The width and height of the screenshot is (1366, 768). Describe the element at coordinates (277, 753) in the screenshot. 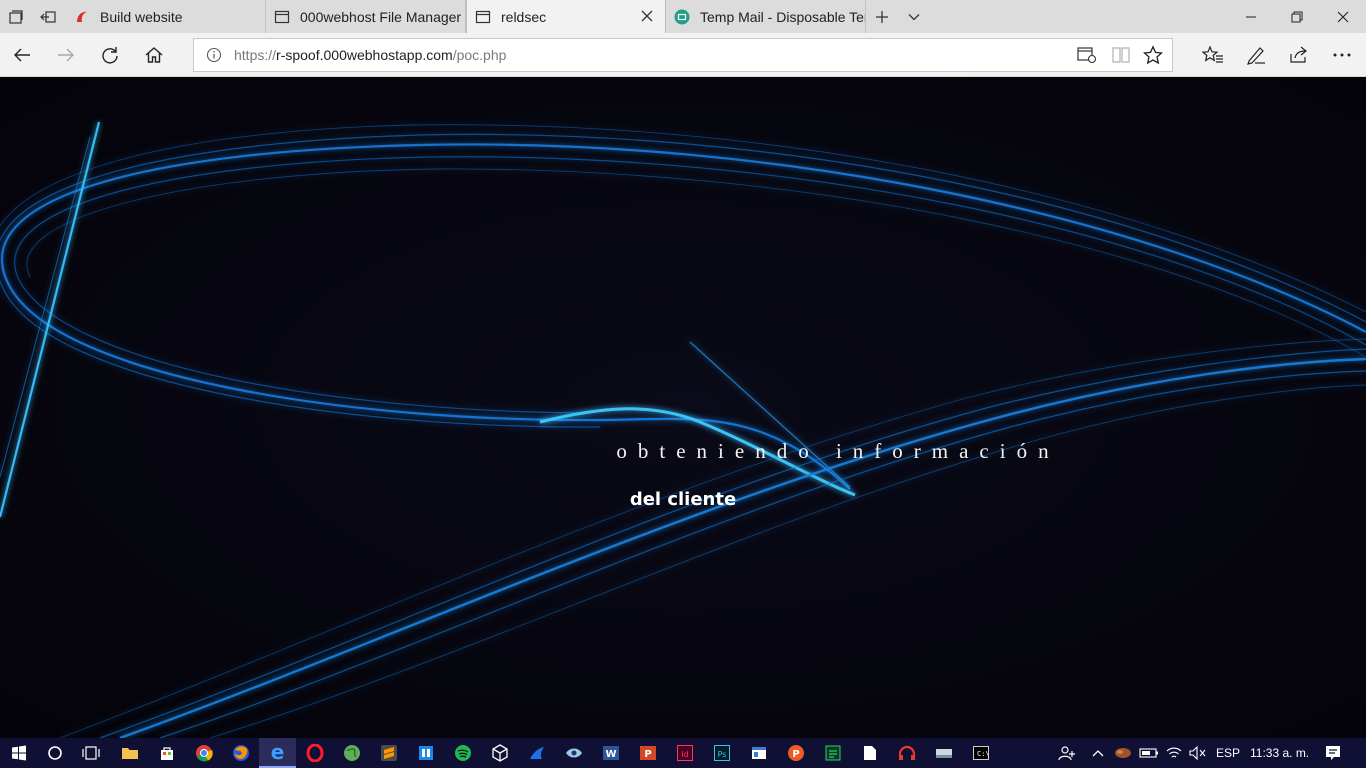

I see `edge-icon: e` at that location.